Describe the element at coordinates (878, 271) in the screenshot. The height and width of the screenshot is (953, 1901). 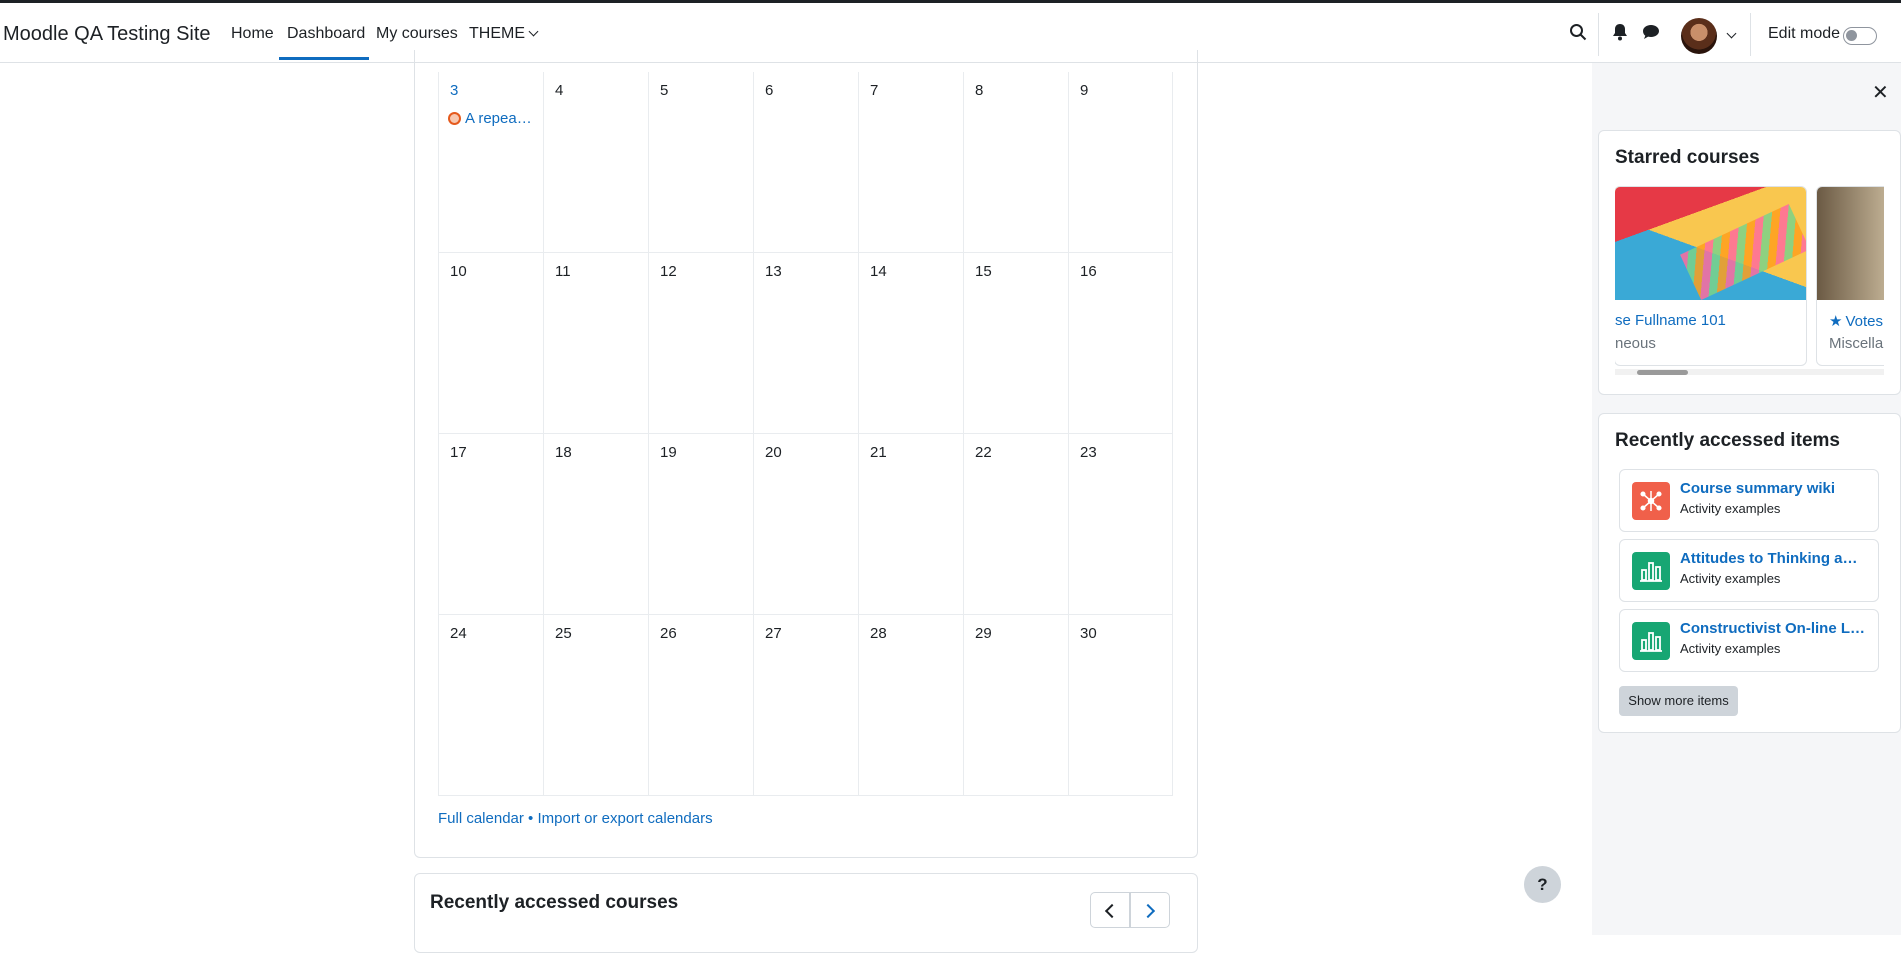
I see `day-number: 14` at that location.